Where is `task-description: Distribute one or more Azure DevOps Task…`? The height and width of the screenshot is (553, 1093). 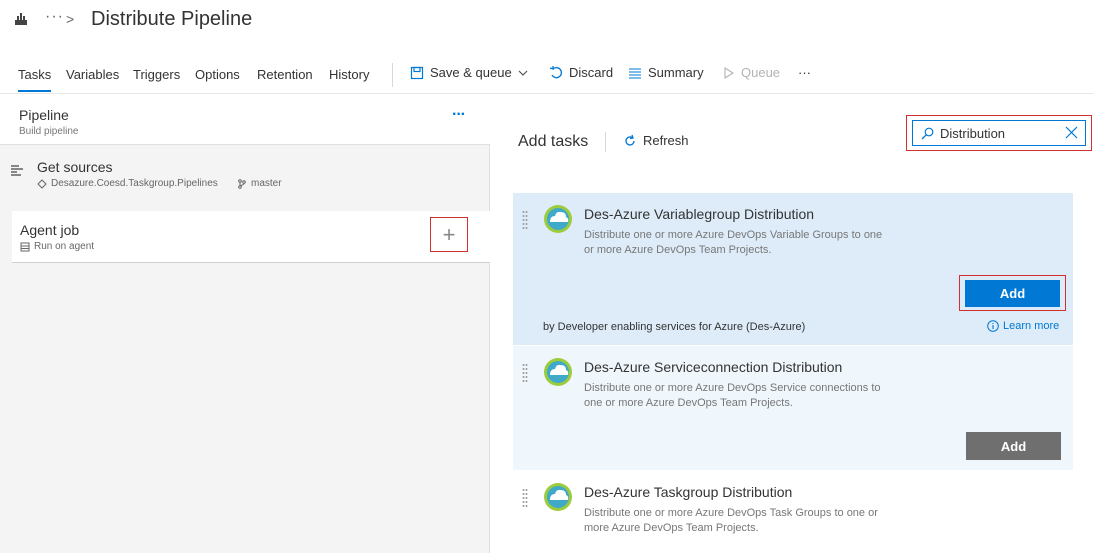
task-description: Distribute one or more Azure DevOps Task… is located at coordinates (731, 520).